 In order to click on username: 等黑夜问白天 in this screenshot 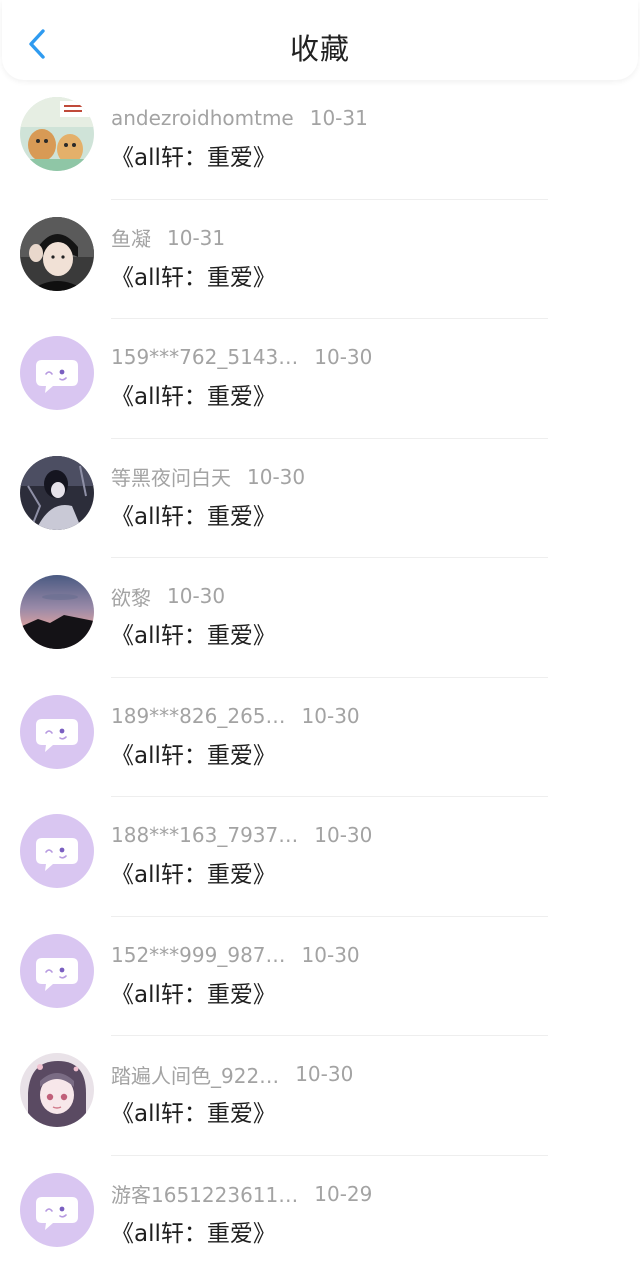, I will do `click(171, 476)`.